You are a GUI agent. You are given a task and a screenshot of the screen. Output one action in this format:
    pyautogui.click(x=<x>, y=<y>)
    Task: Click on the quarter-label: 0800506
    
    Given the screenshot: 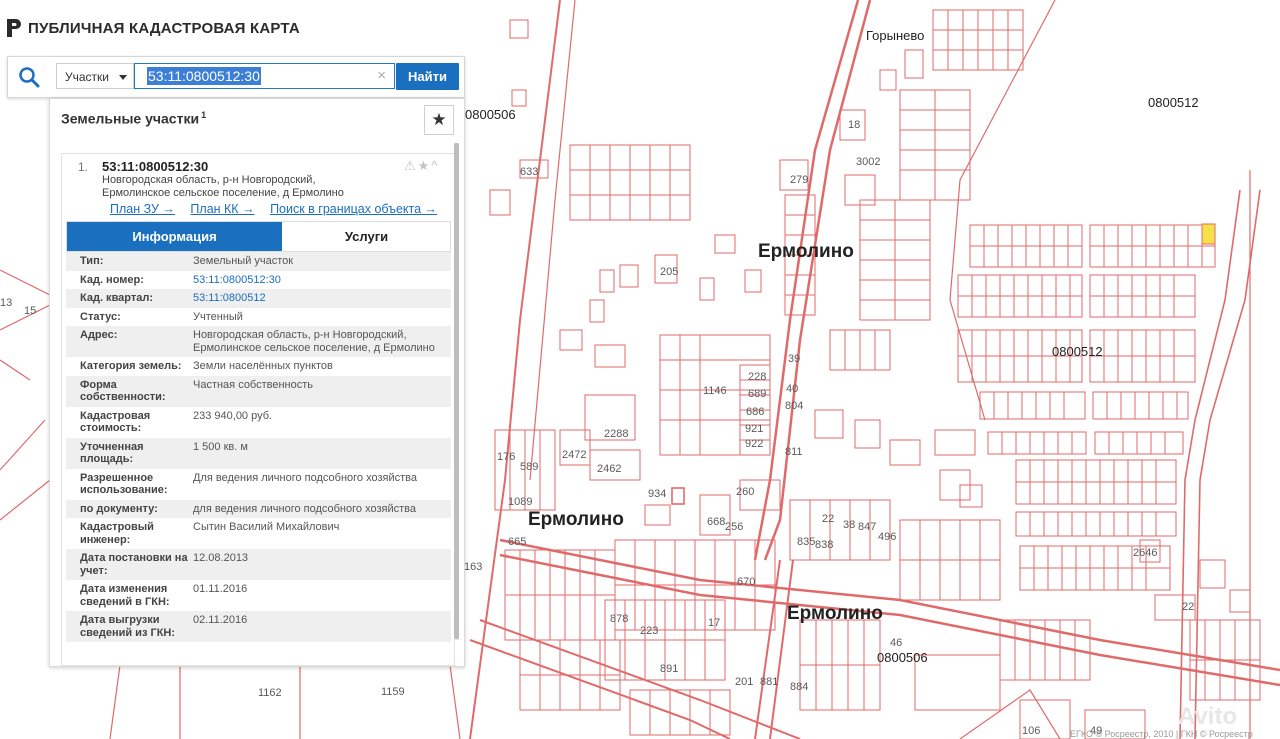 What is the action you would take?
    pyautogui.click(x=902, y=657)
    